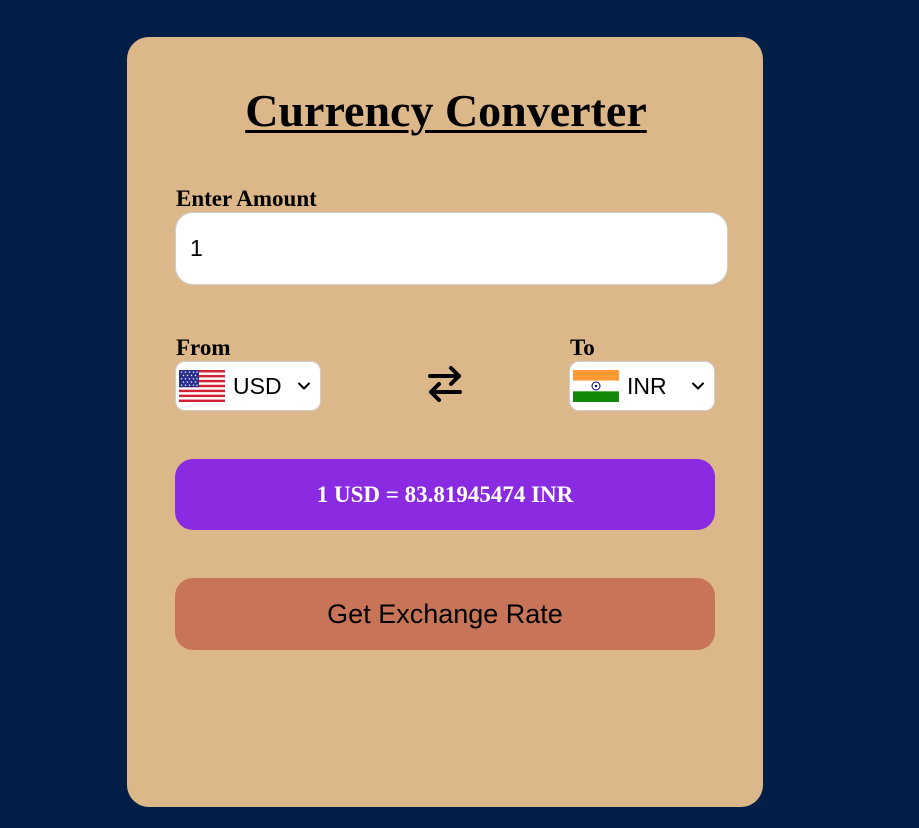 This screenshot has width=919, height=828. Describe the element at coordinates (446, 110) in the screenshot. I see `page-title: Currency Converter` at that location.